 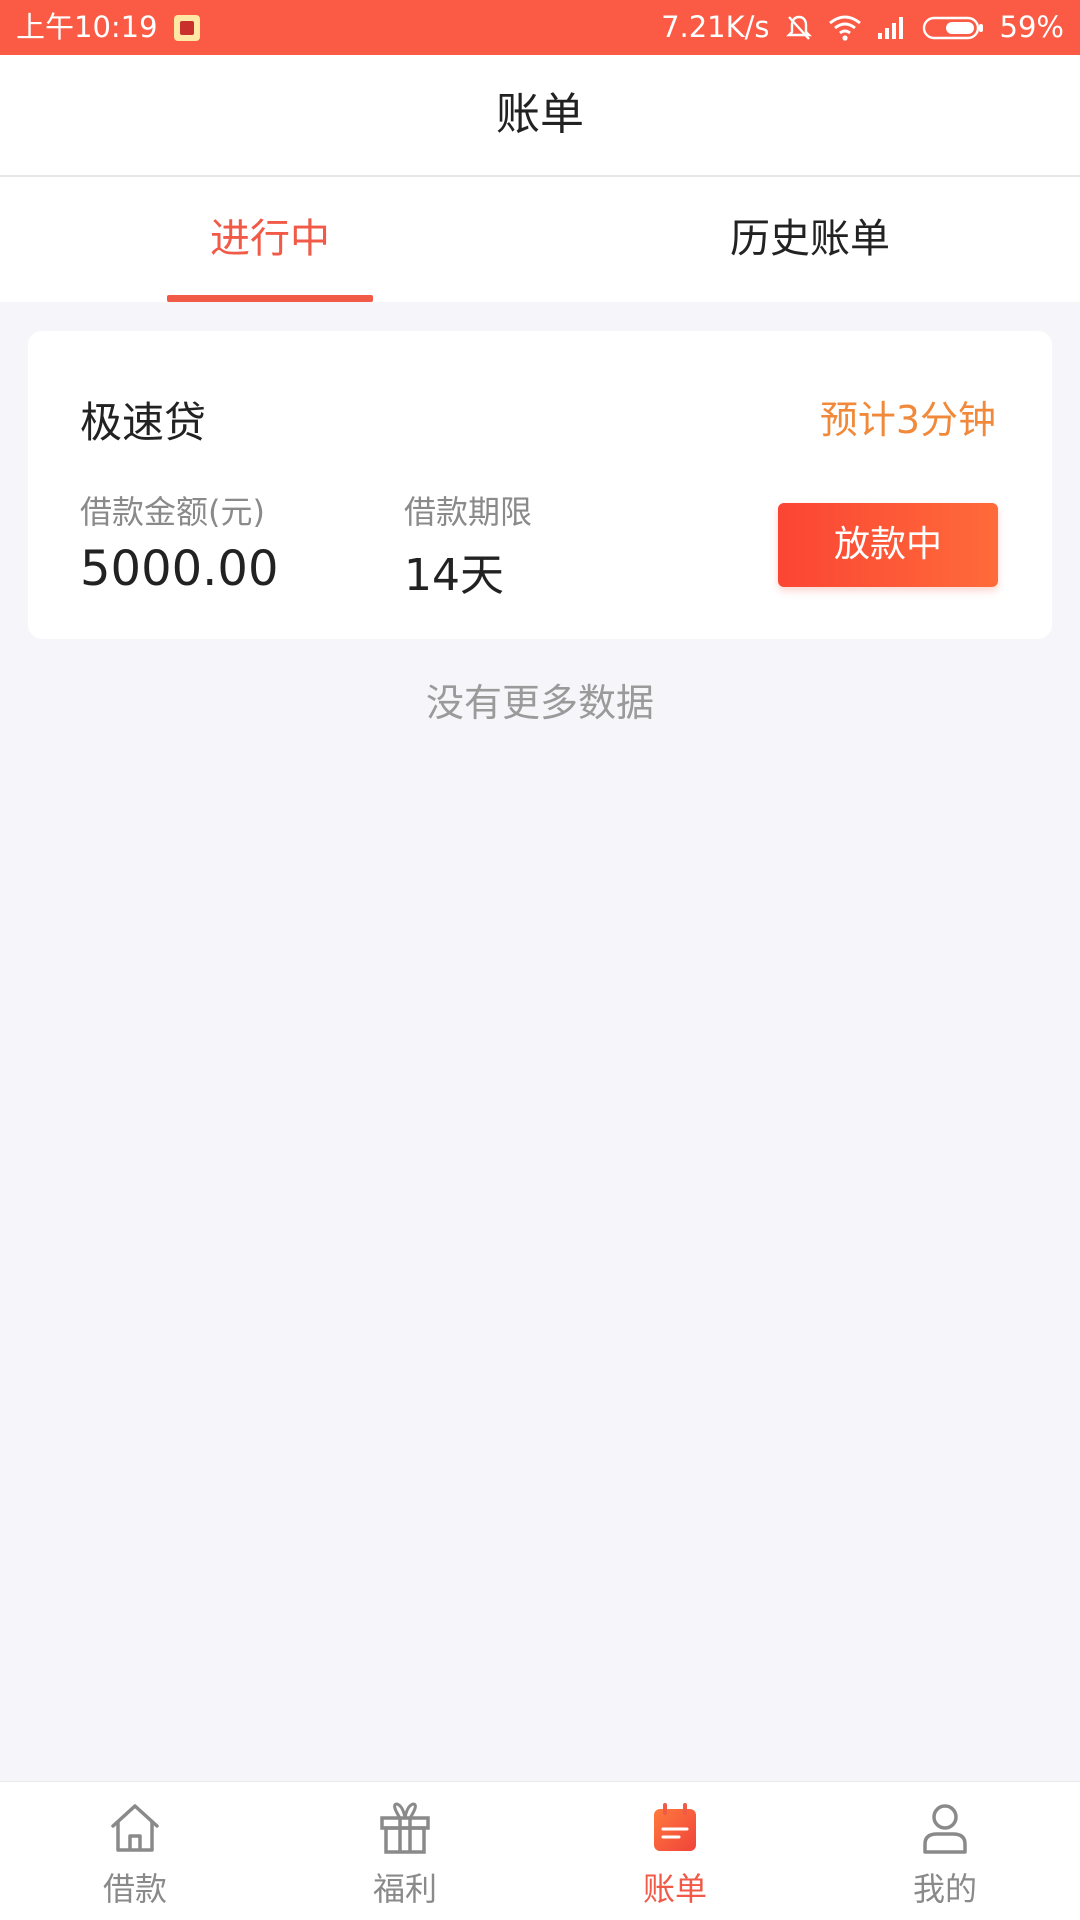 I want to click on loan-amount-value: 5000.00, so click(x=179, y=569).